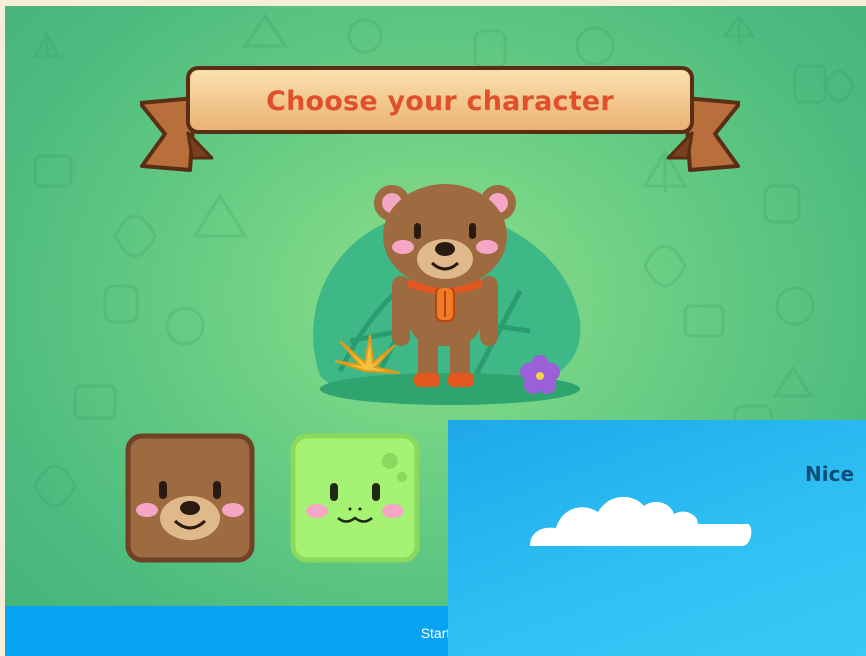 This screenshot has width=866, height=656. What do you see at coordinates (440, 101) in the screenshot?
I see `banner-title: Choose your character` at bounding box center [440, 101].